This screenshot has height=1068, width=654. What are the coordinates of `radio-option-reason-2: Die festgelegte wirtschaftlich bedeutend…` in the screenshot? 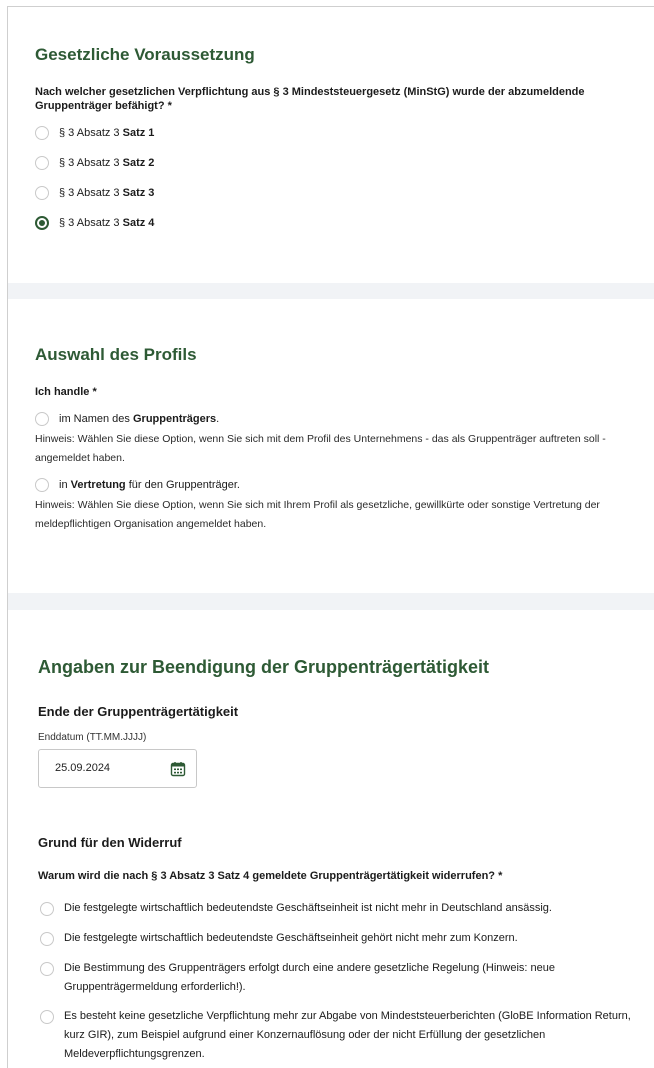 It's located at (340, 939).